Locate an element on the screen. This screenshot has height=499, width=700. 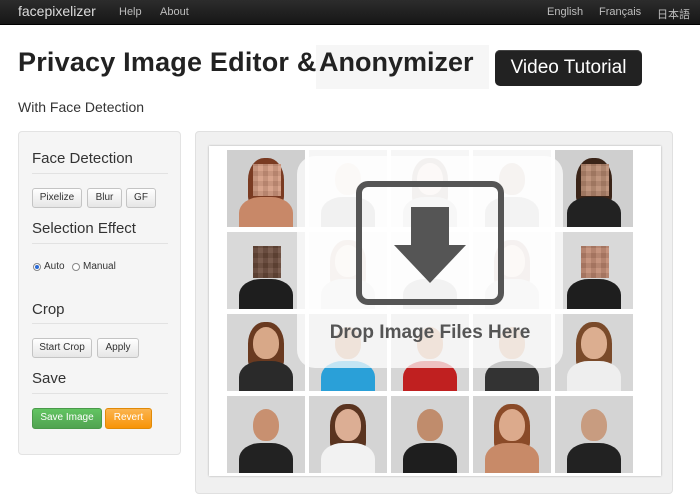
save-image-button: Save Image is located at coordinates (67, 418).